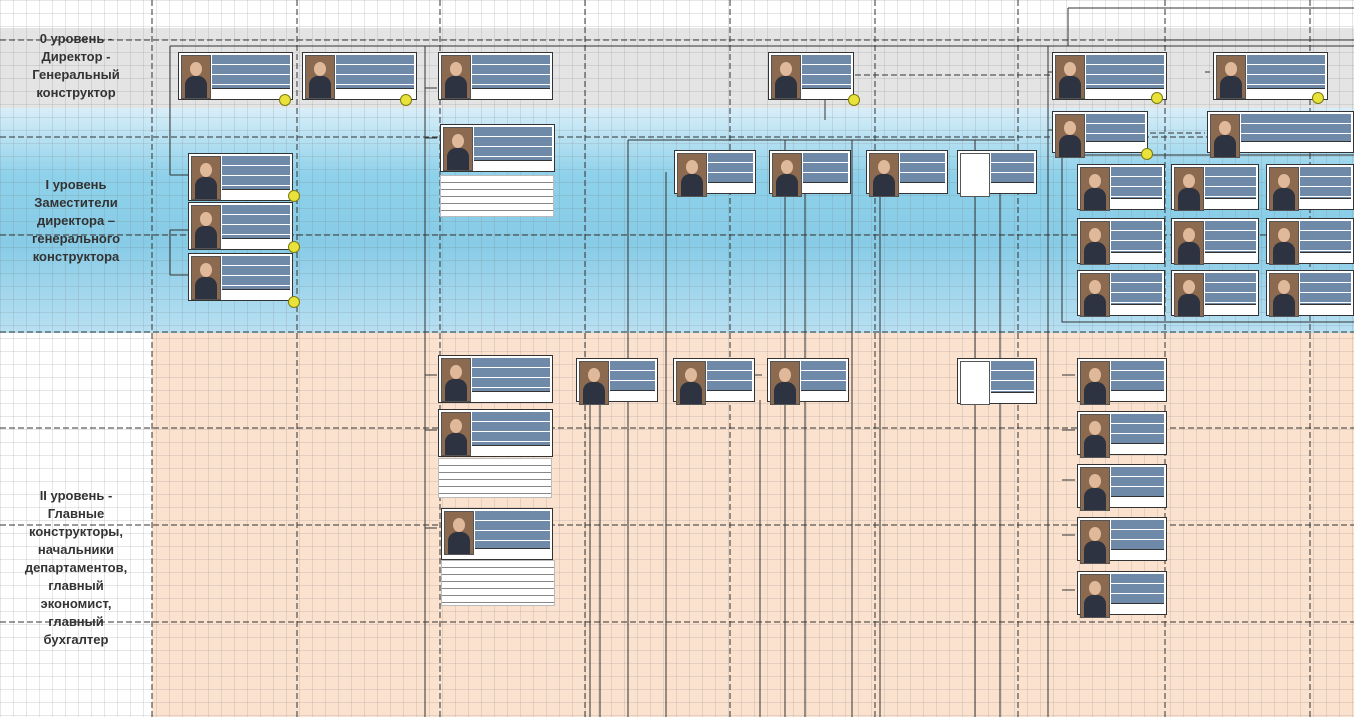  Describe the element at coordinates (495, 478) in the screenshot. I see `role-description-table` at that location.